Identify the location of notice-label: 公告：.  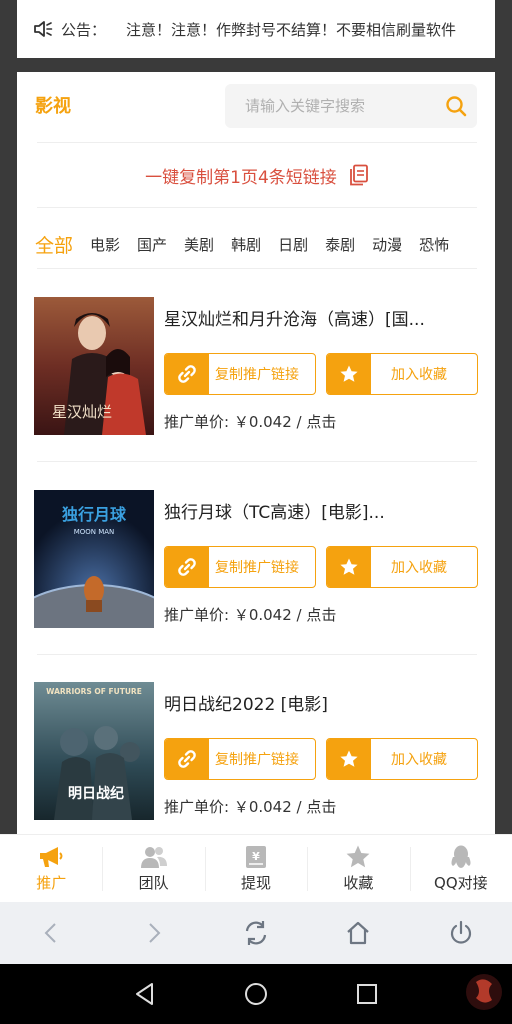
(84, 29).